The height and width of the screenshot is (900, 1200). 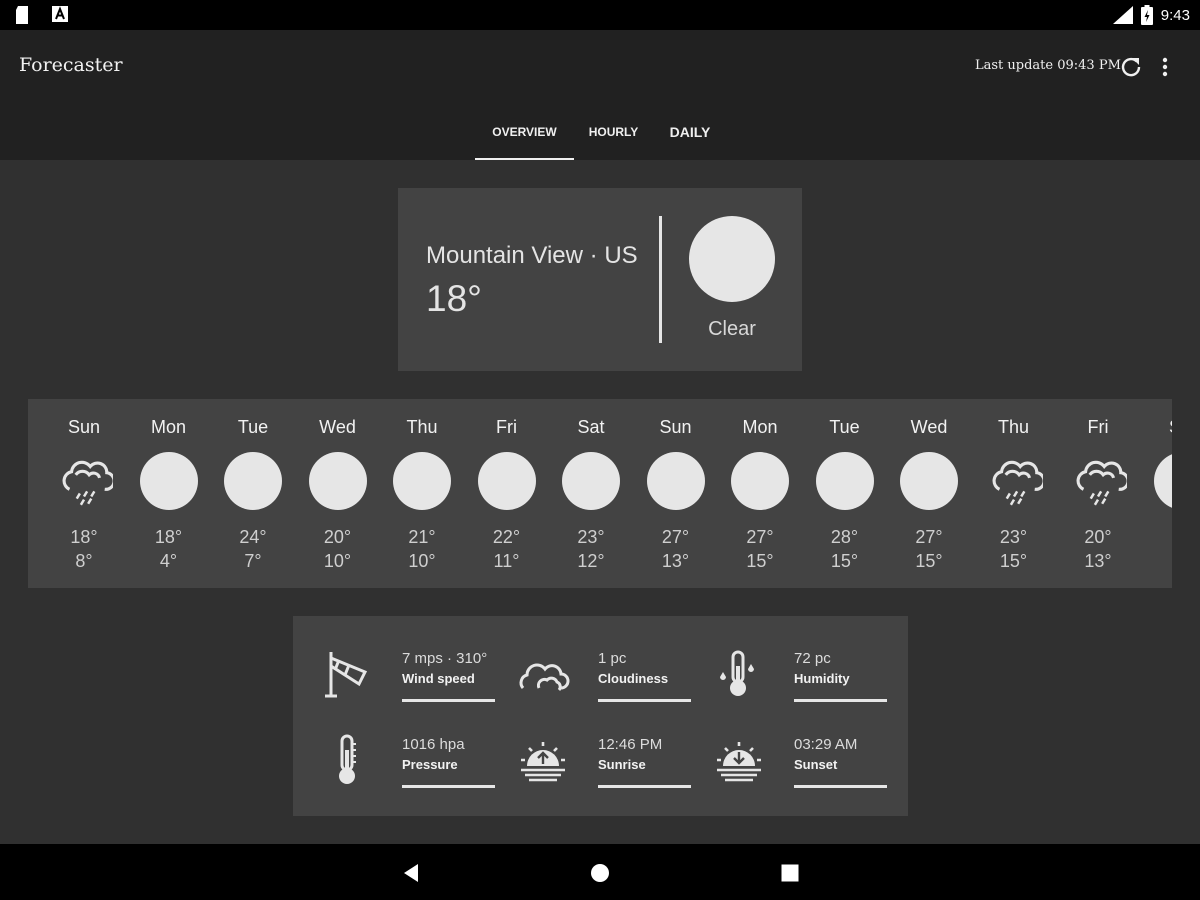 What do you see at coordinates (732, 329) in the screenshot?
I see `current-condition: Clear` at bounding box center [732, 329].